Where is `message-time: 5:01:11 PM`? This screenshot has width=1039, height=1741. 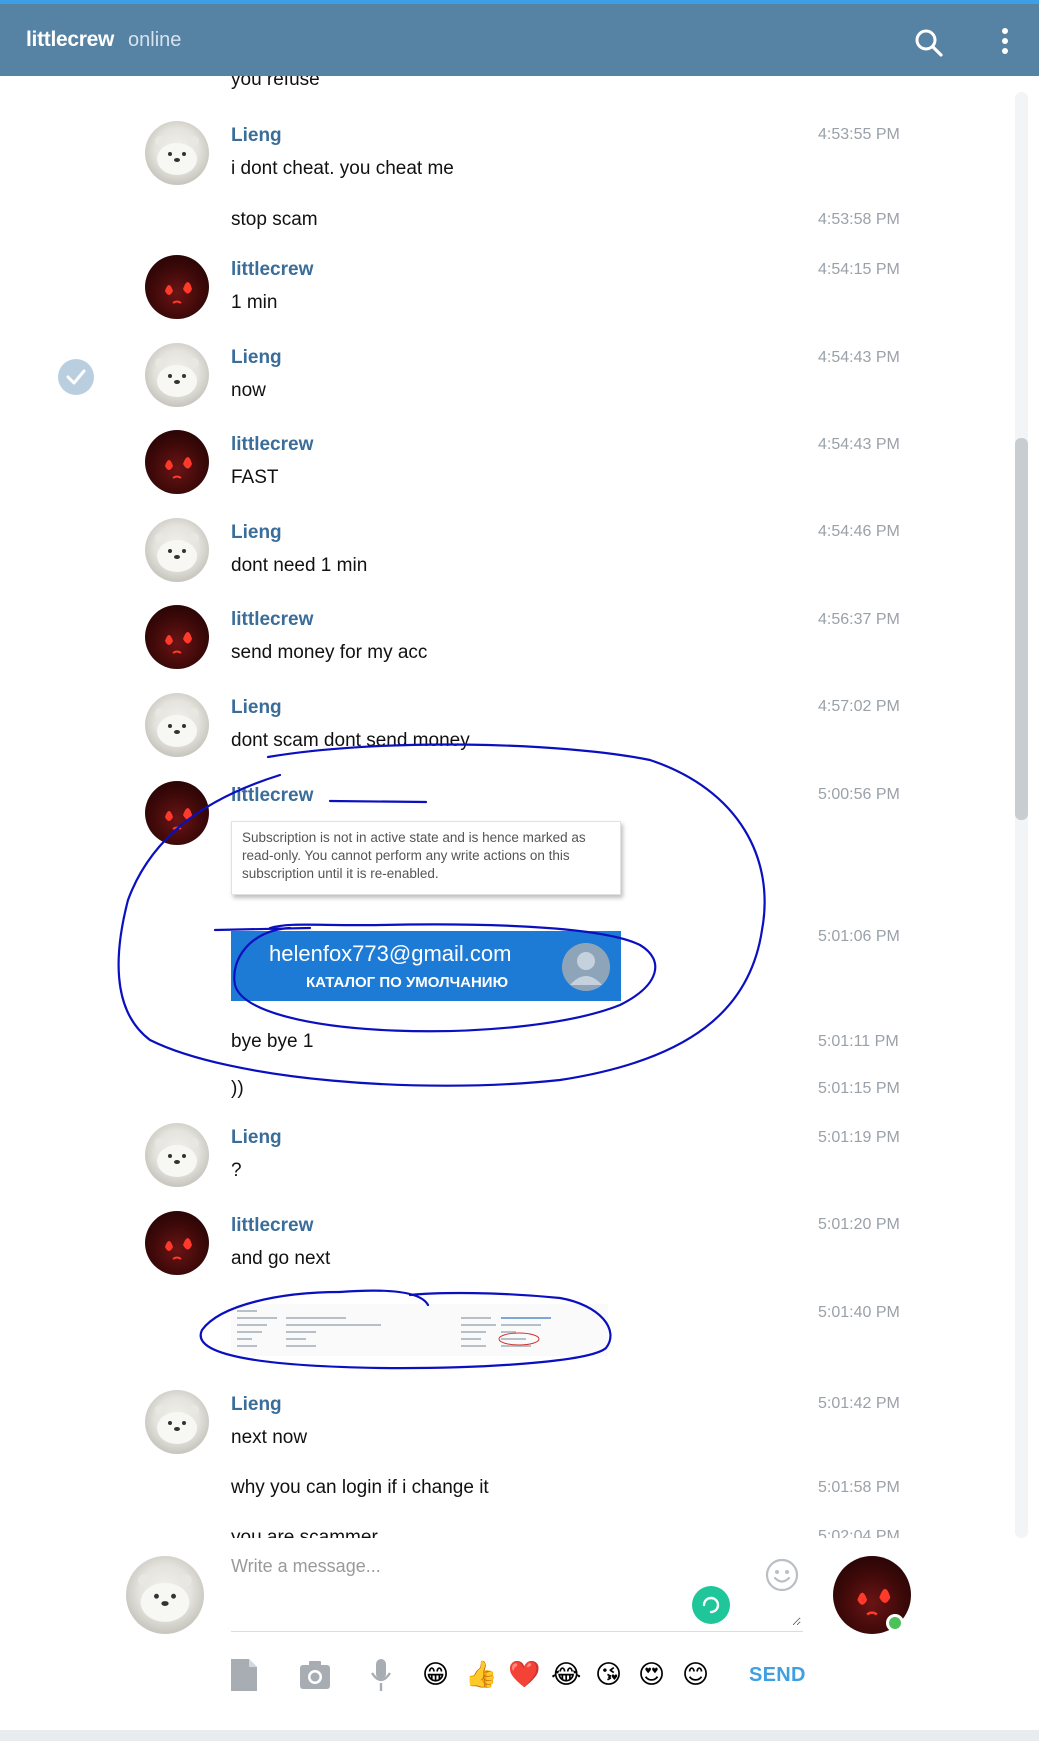 message-time: 5:01:11 PM is located at coordinates (858, 1041).